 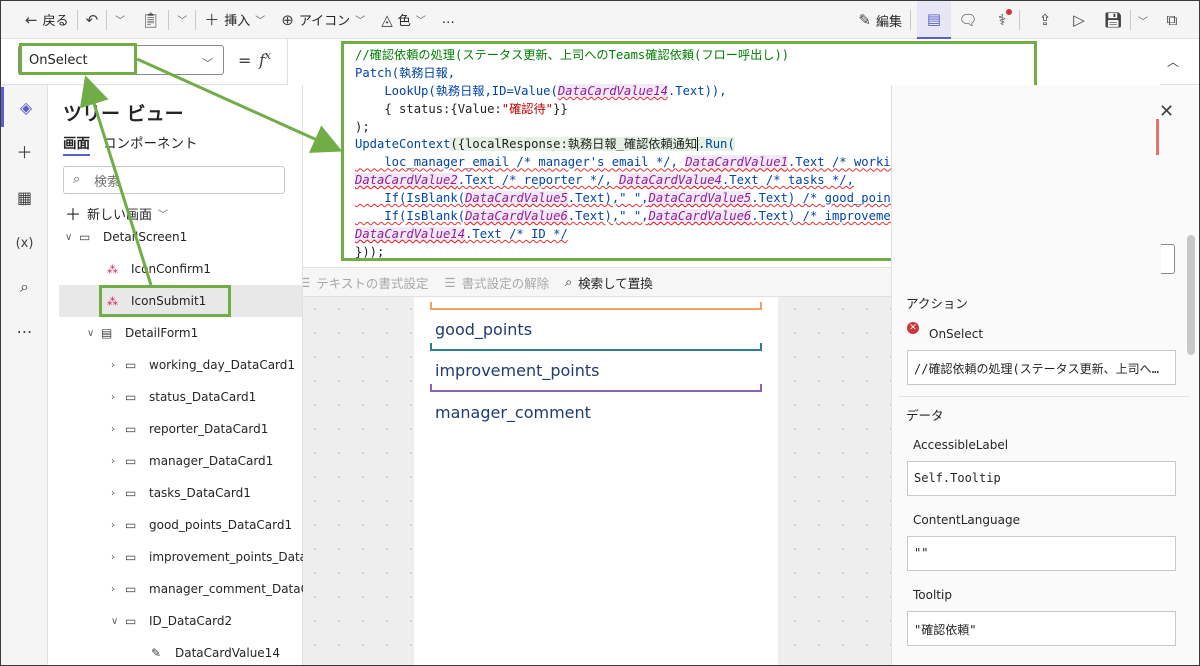 I want to click on accessible-label-input: Self.Tooltip, so click(x=1041, y=478).